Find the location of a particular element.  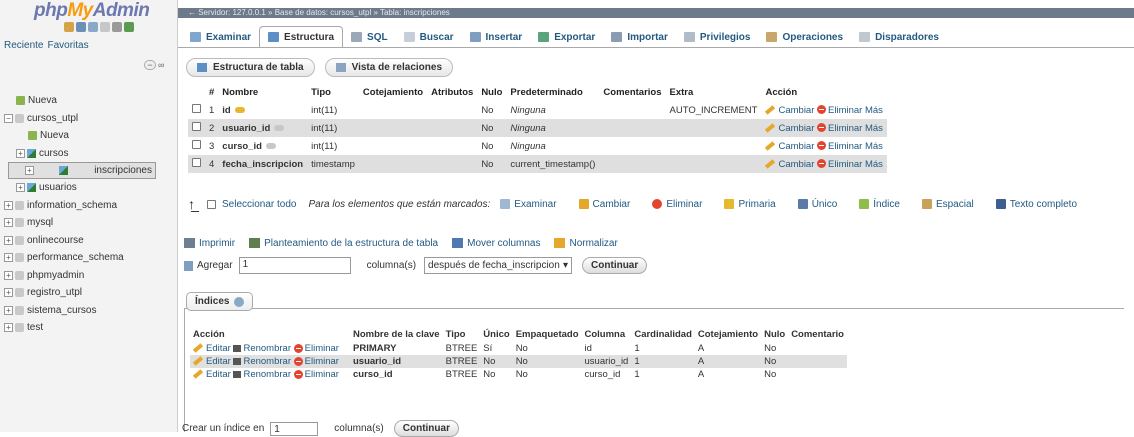

selected-examinar-button: Examinar is located at coordinates (528, 204).